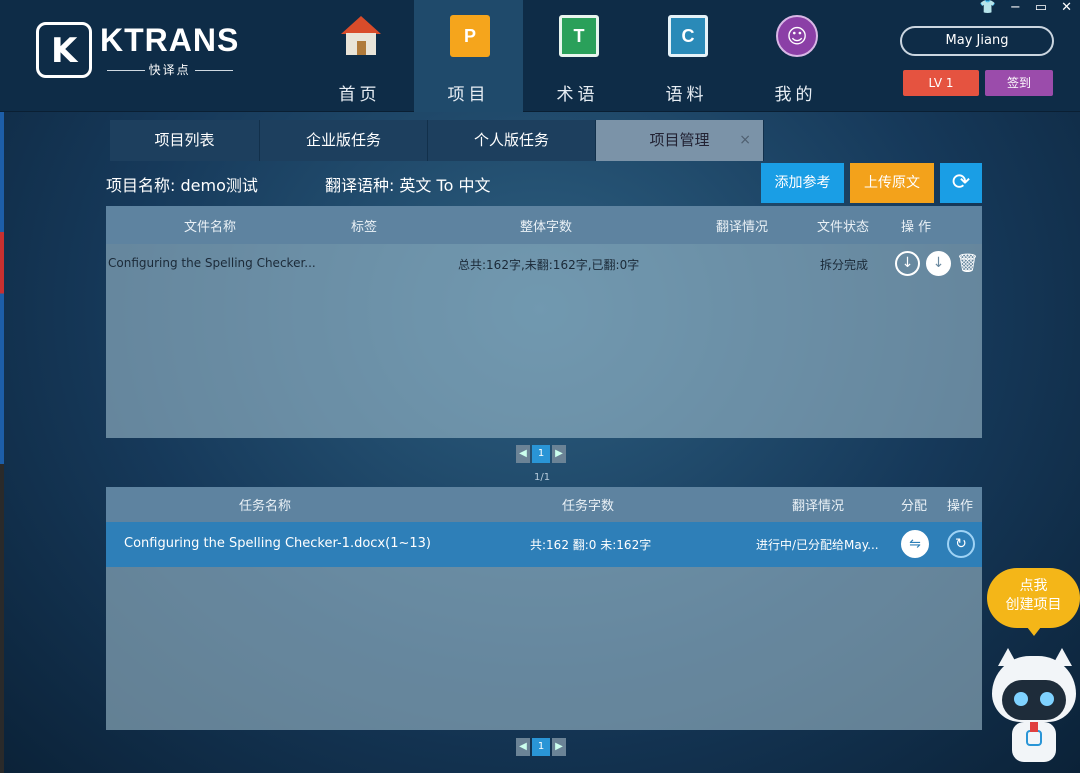 This screenshot has height=773, width=1080. I want to click on tab-personal-tasks: 个人版任务, so click(512, 140).